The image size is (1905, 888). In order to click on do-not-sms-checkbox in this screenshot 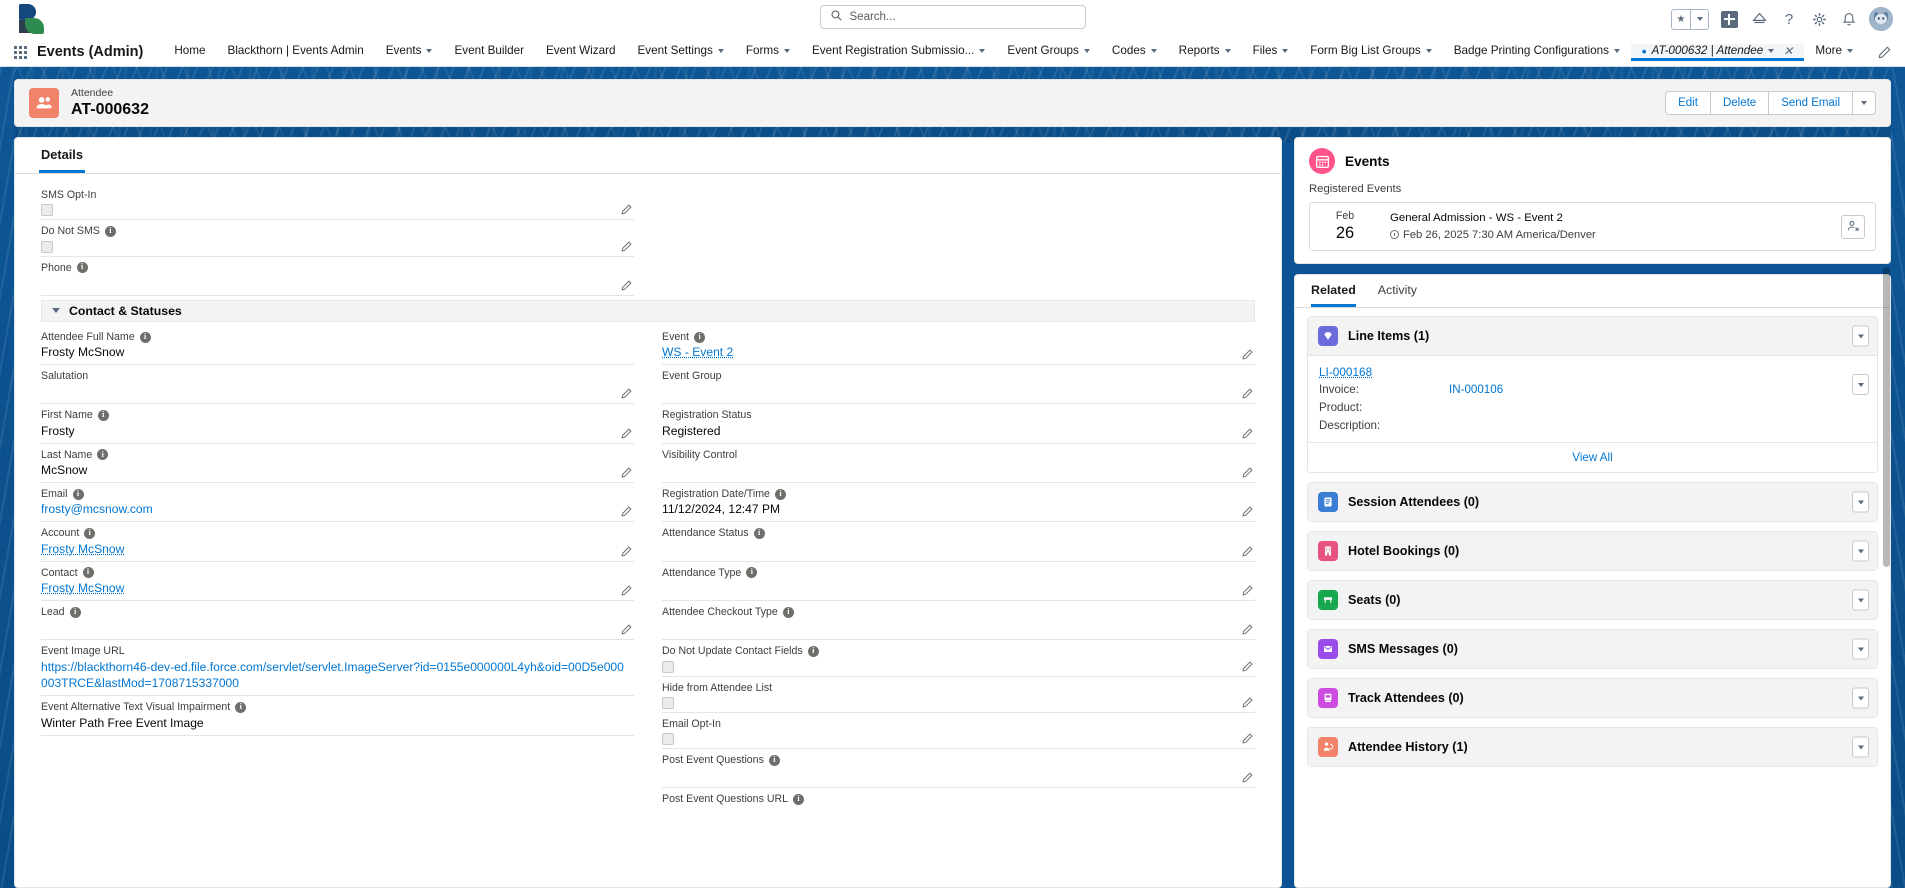, I will do `click(47, 246)`.